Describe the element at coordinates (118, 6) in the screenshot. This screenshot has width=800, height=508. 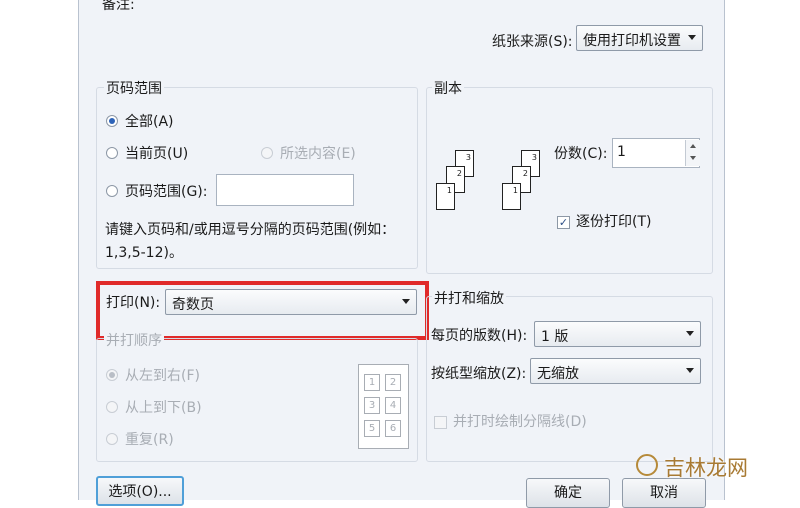
I see `remark-label: 备注:` at that location.